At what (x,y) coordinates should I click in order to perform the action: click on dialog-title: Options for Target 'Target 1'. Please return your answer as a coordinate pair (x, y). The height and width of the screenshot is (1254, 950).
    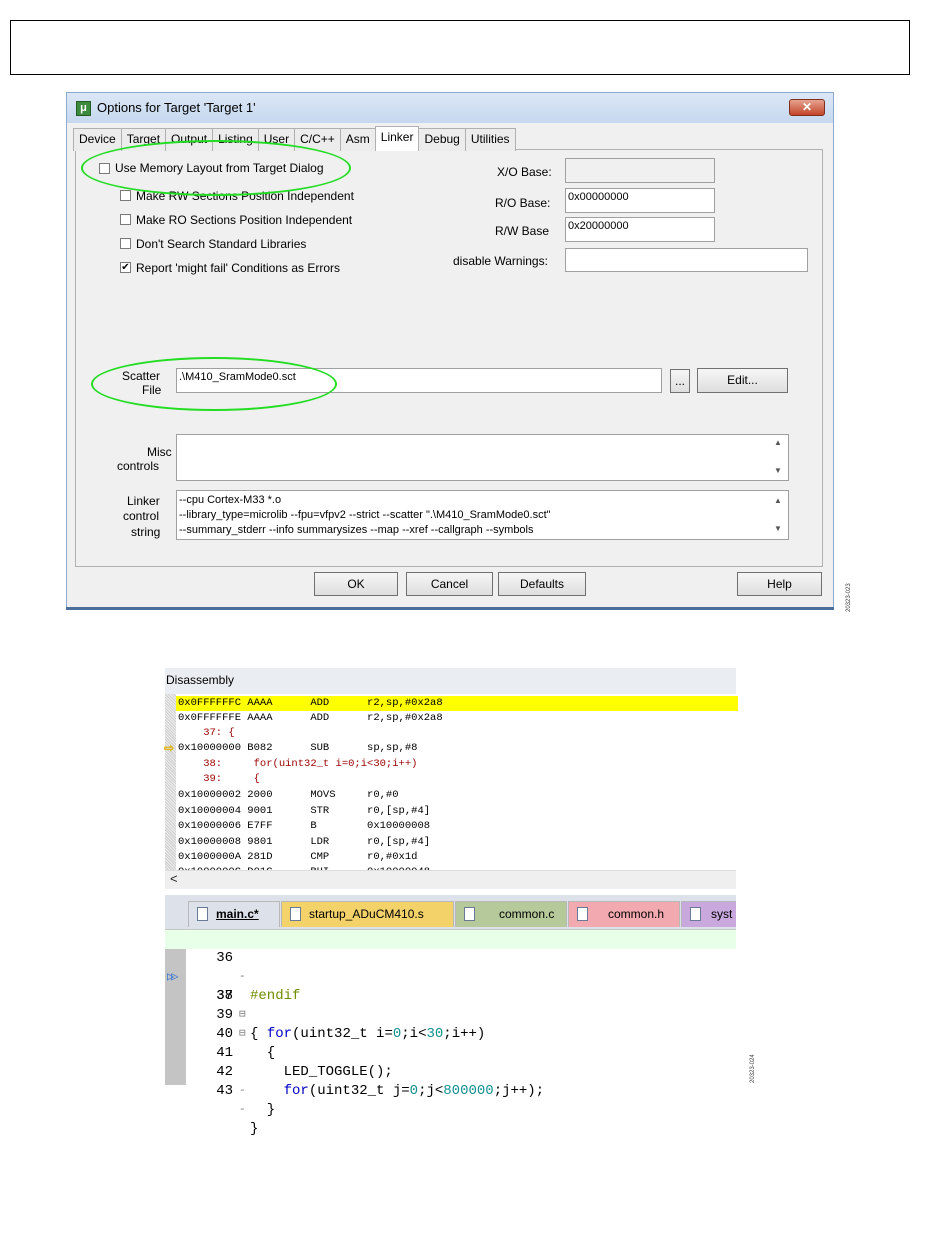
    Looking at the image, I should click on (176, 107).